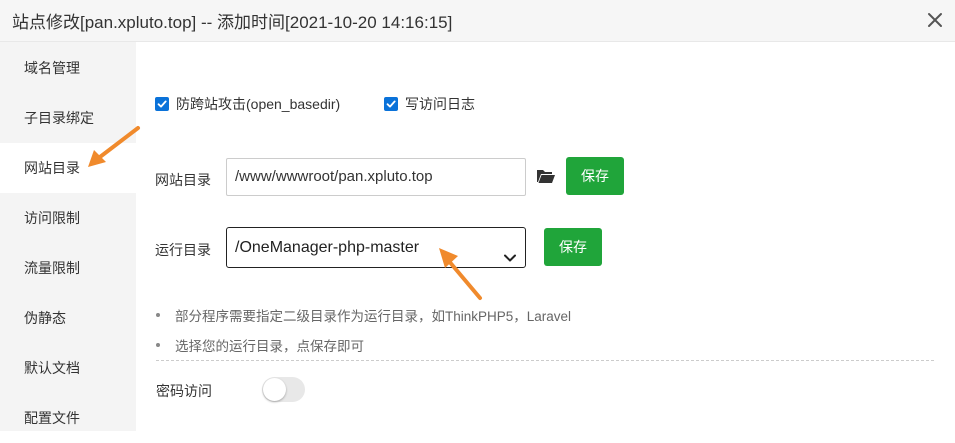 This screenshot has height=443, width=955. I want to click on sidebar-item-config-file: 配置文件, so click(68, 418).